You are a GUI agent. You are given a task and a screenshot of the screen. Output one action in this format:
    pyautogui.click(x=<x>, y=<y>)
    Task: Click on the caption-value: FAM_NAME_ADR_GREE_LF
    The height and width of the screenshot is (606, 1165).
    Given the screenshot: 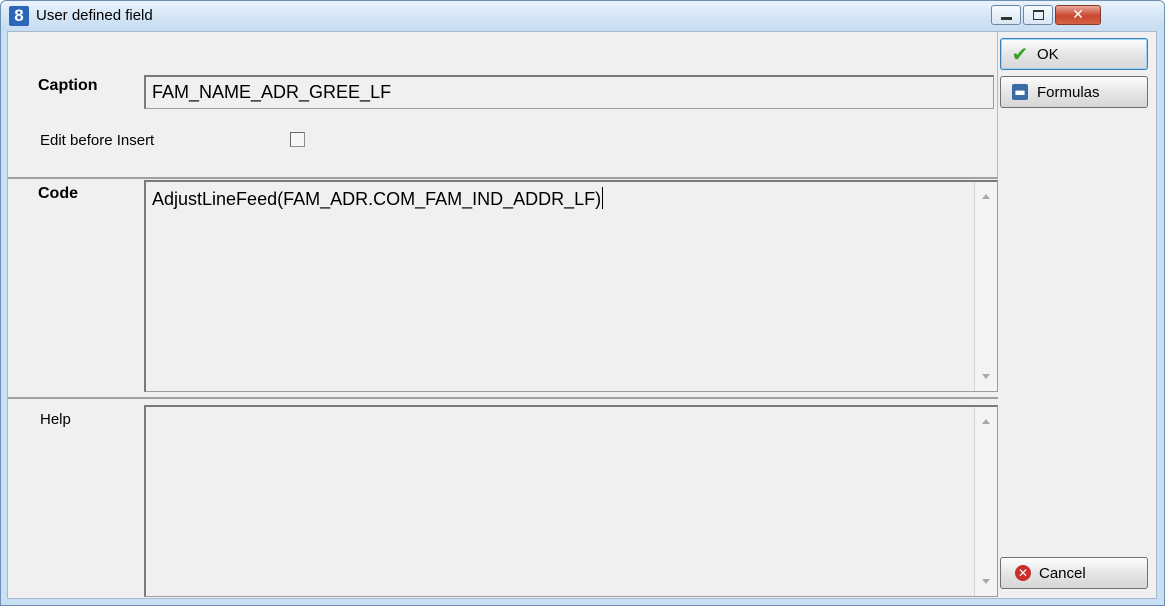 What is the action you would take?
    pyautogui.click(x=272, y=92)
    